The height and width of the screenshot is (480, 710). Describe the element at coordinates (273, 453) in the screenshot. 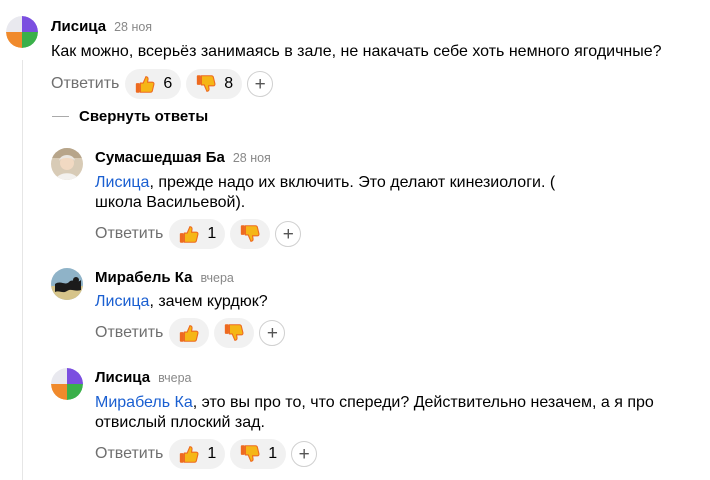

I see `dislike-count: 1` at that location.